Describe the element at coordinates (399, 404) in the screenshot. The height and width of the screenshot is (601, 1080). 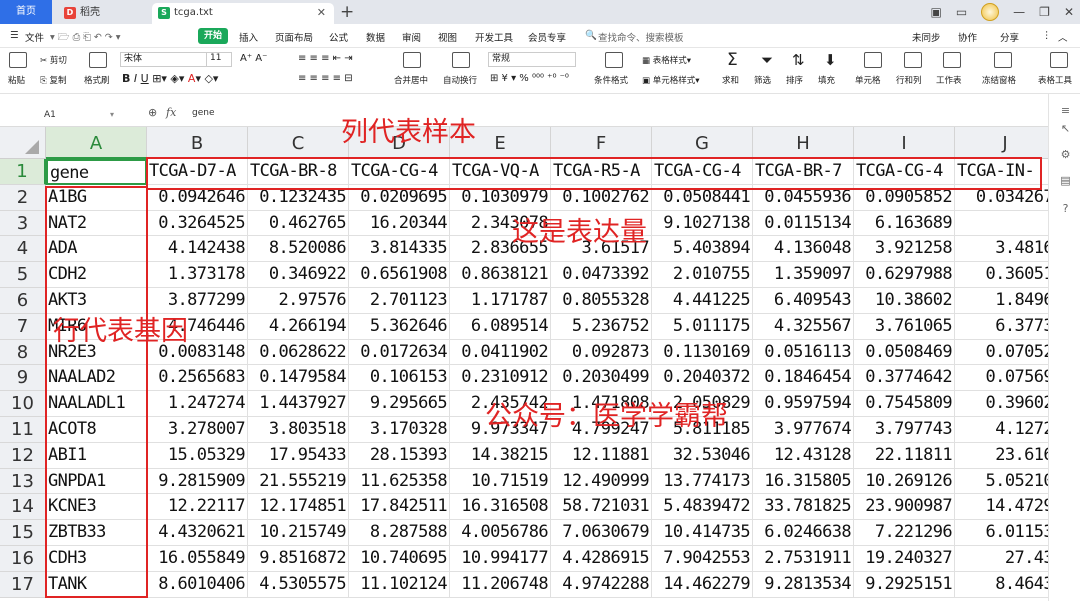
I see `expression-cell: 9.295665` at that location.